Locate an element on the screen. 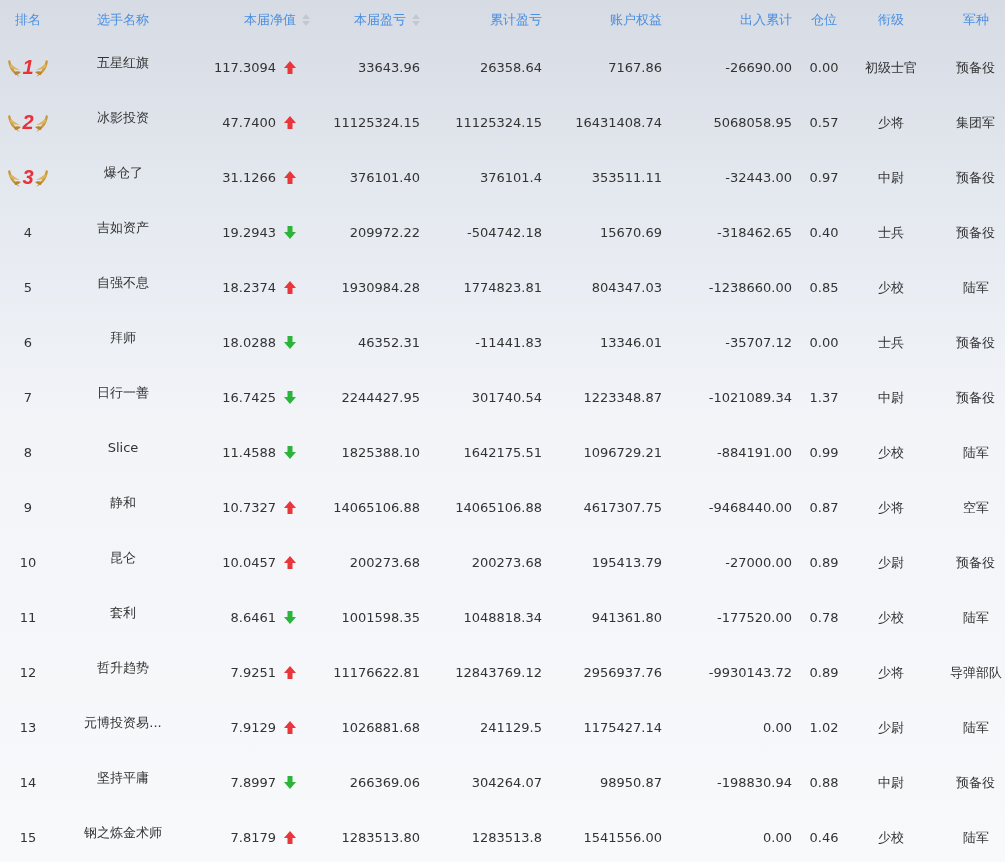 The image size is (1005, 862). player-name: 自强不息 is located at coordinates (123, 282).